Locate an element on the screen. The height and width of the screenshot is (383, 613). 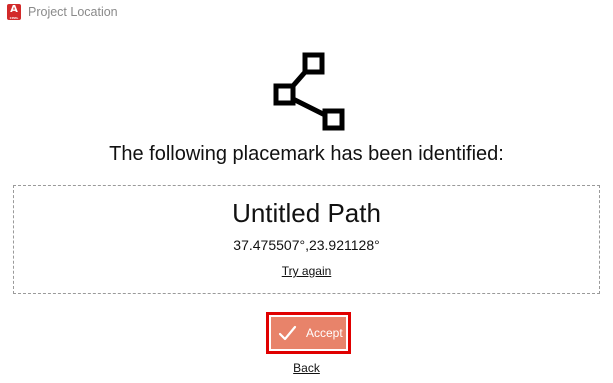
app-icon-subtext: CIVIL is located at coordinates (14, 18).